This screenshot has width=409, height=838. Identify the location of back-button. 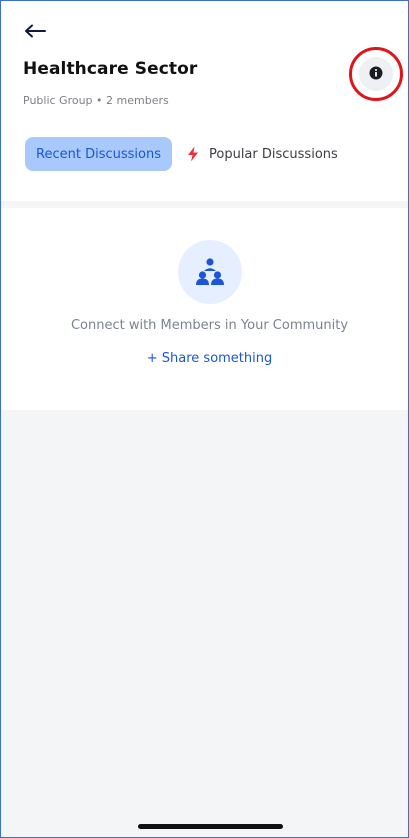
(35, 31).